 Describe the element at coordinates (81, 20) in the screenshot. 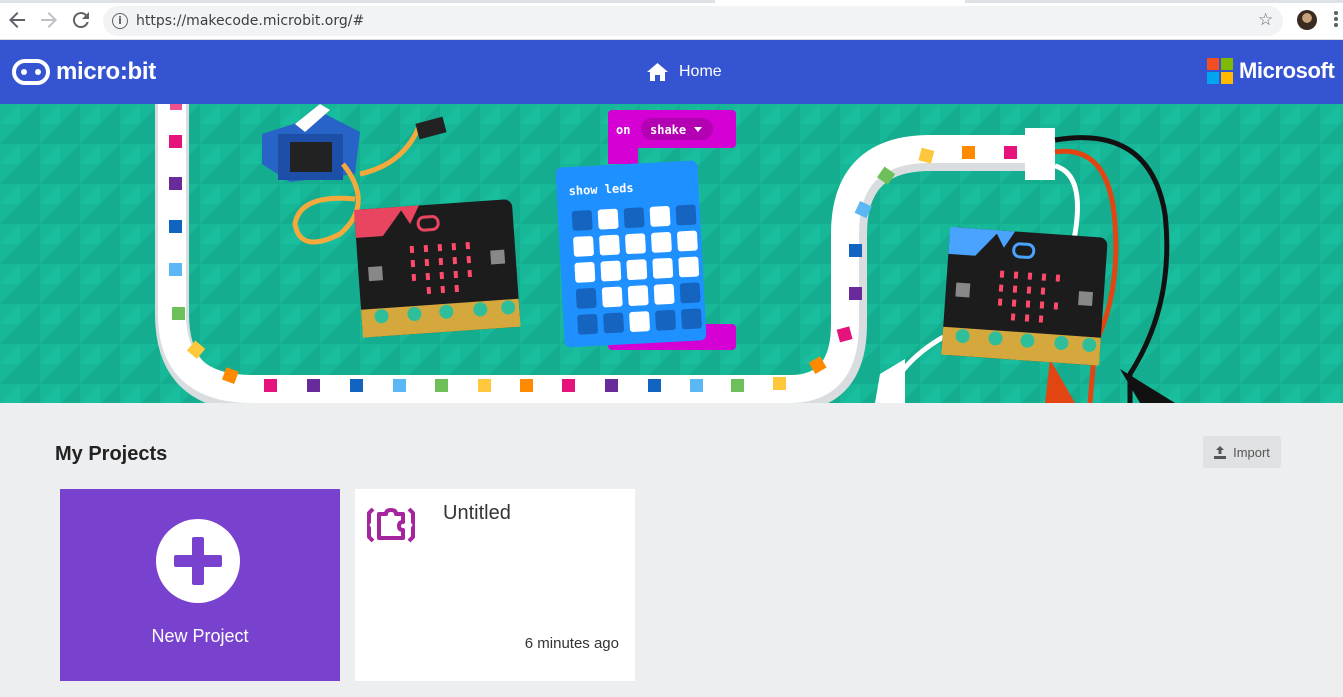

I see `reload-icon` at that location.